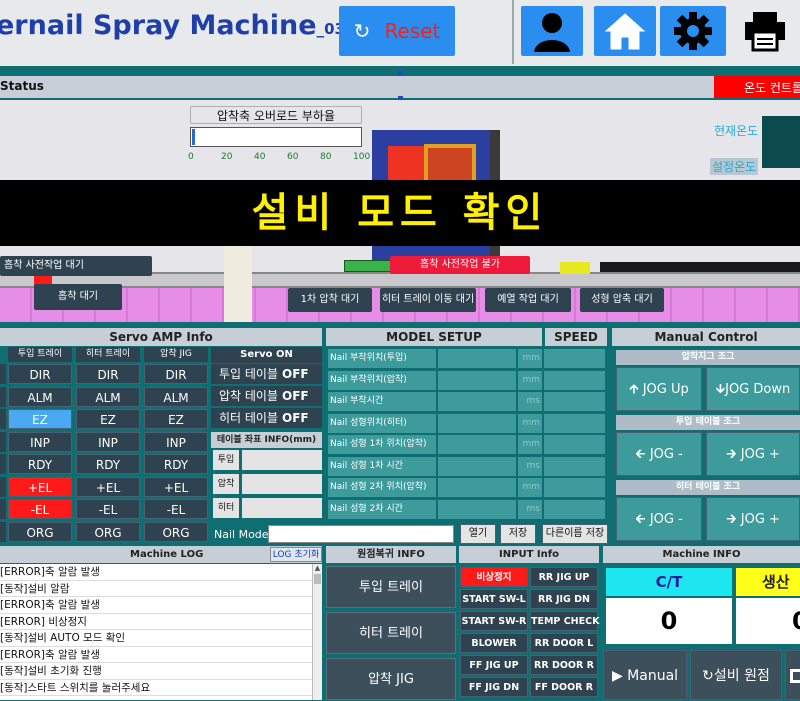 This screenshot has width=800, height=701. Describe the element at coordinates (736, 675) in the screenshot. I see `machine-home-button: ↻설비 원점` at that location.